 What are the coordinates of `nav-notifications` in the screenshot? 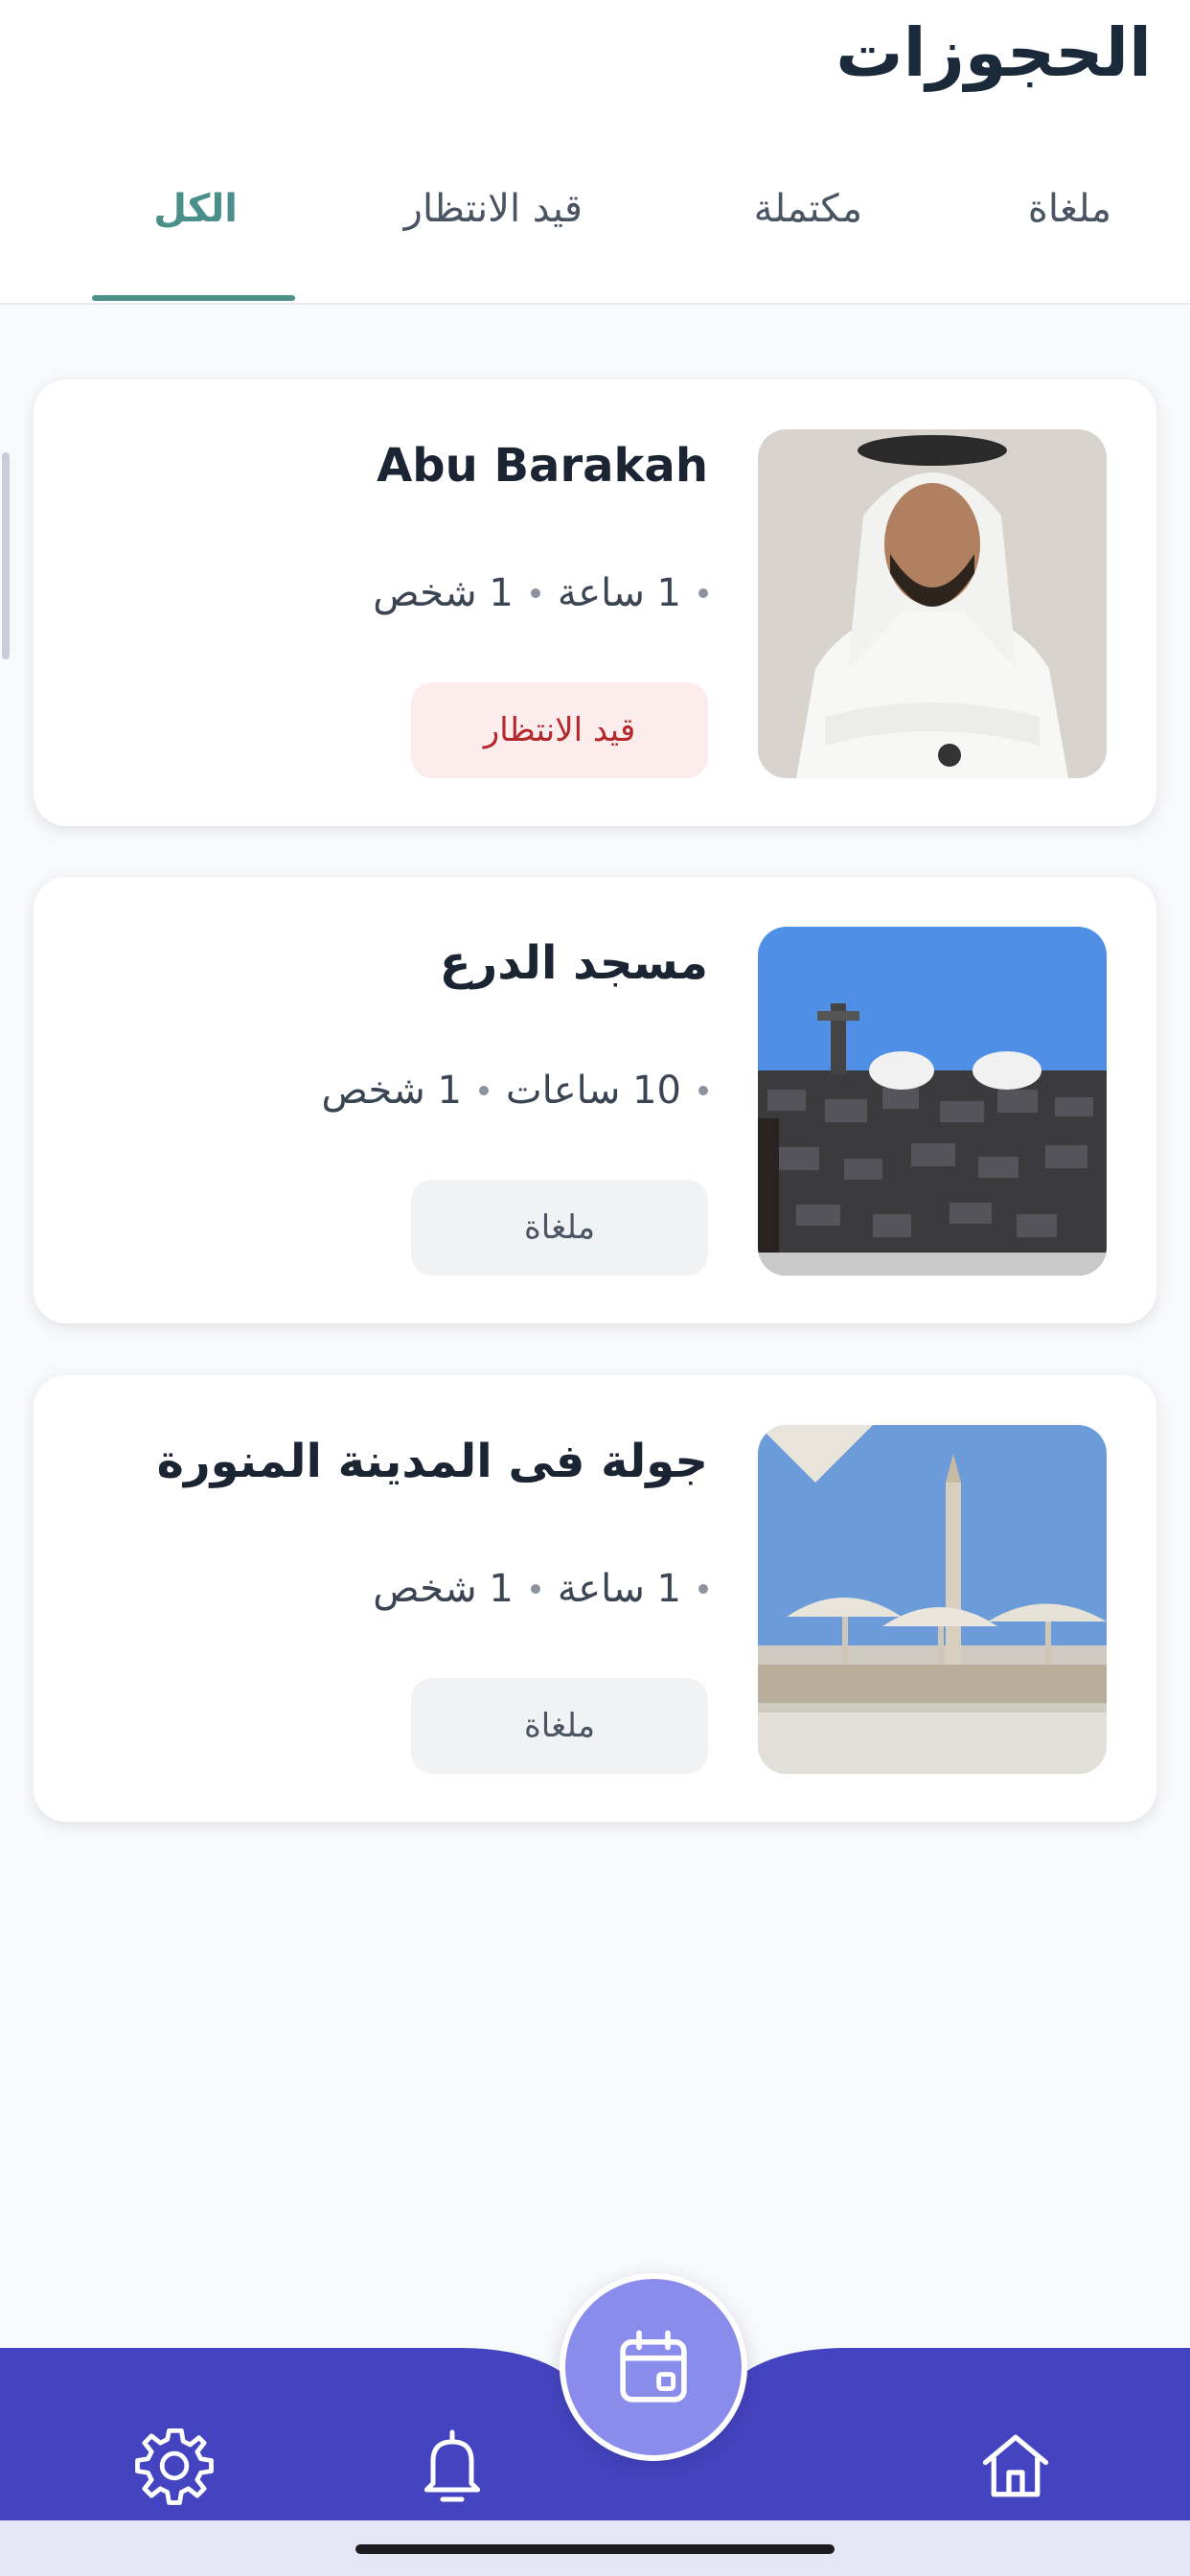 It's located at (452, 2466).